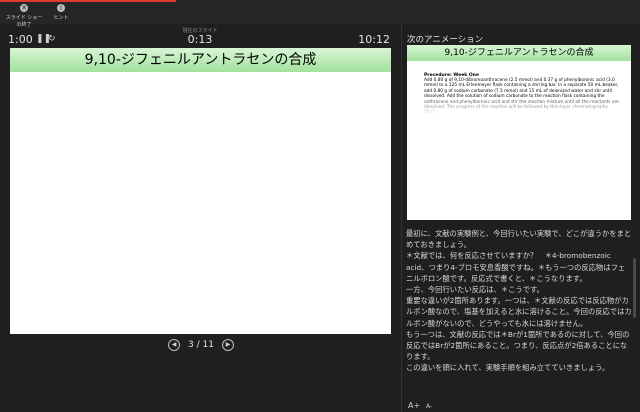  I want to click on exit-slideshow-button: ✕ スライド ショーの終了, so click(24, 16).